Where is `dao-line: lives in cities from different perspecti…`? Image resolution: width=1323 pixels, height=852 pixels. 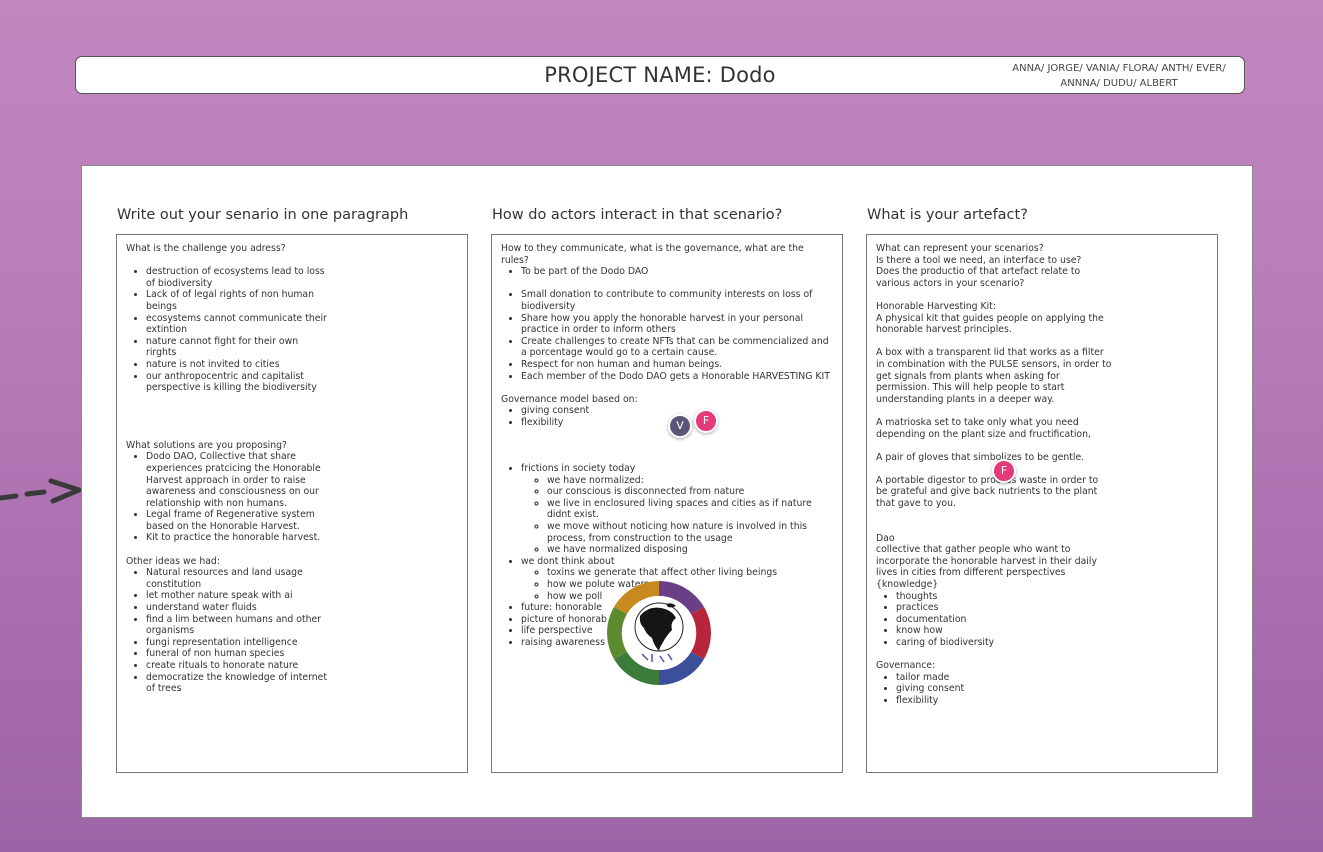 dao-line: lives in cities from different perspecti… is located at coordinates (971, 573).